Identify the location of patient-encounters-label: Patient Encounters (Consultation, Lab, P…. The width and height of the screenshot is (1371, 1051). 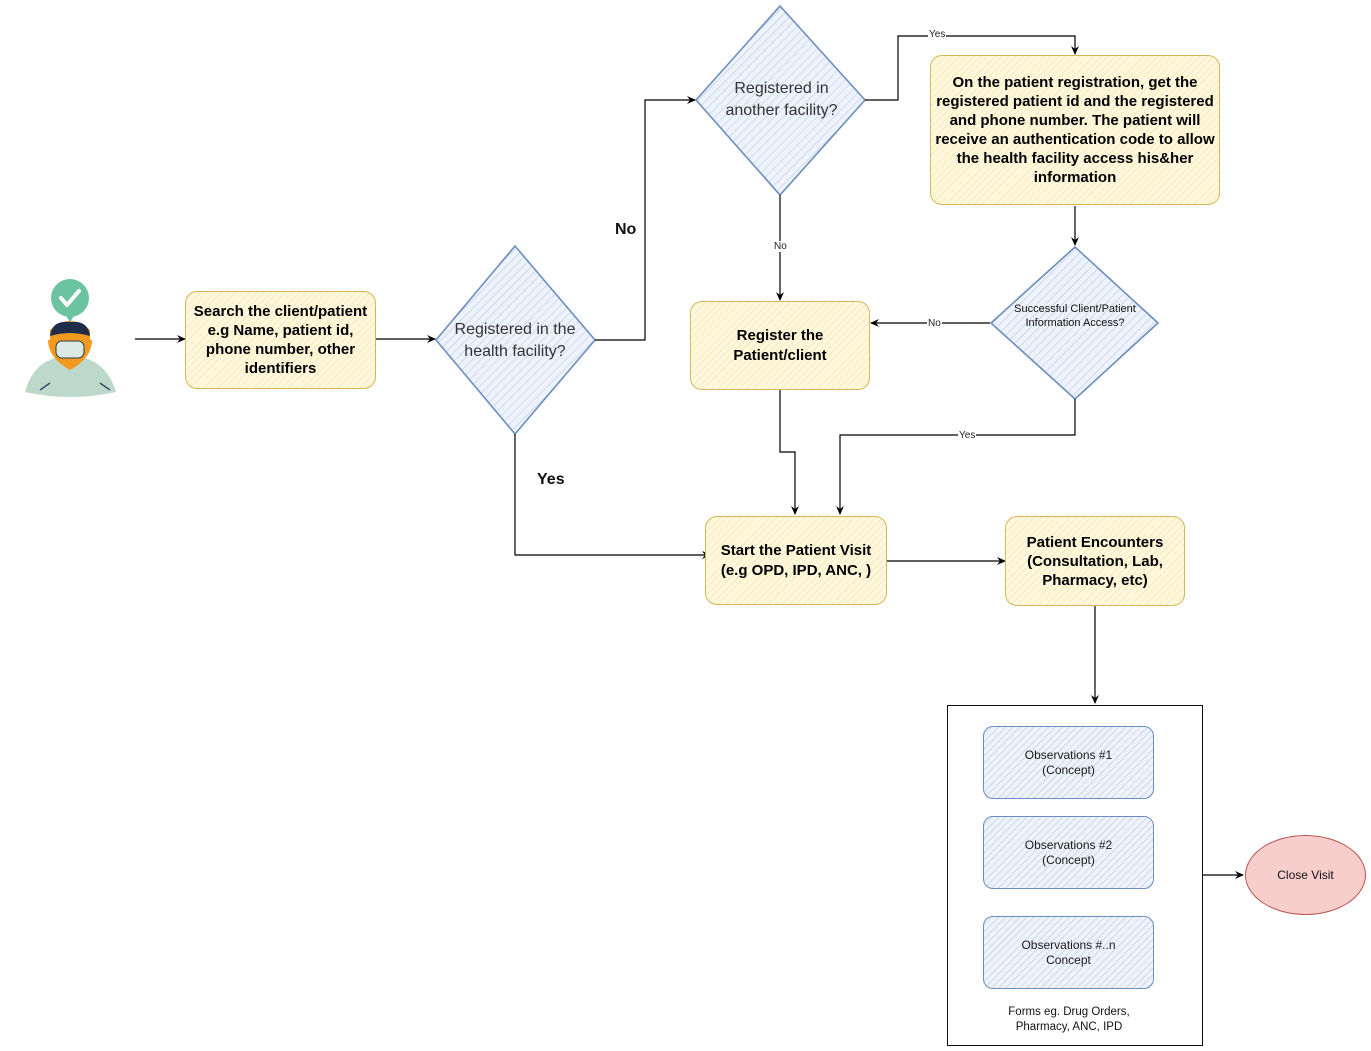
(1095, 561).